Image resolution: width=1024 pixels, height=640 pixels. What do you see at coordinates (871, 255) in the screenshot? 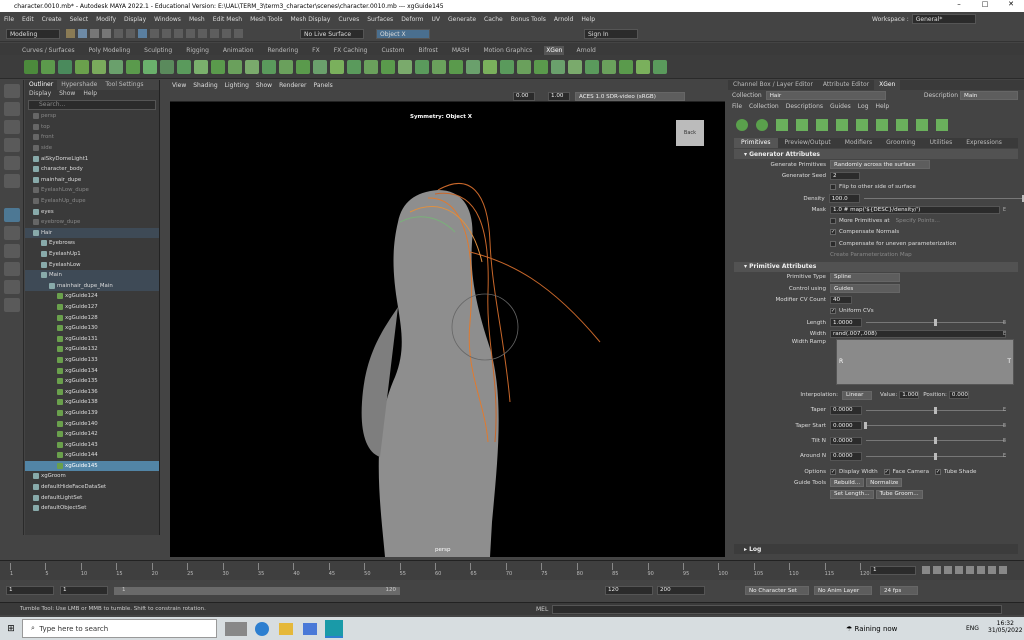
I see `create-param-map-button: Create Parameterization Map` at bounding box center [871, 255].